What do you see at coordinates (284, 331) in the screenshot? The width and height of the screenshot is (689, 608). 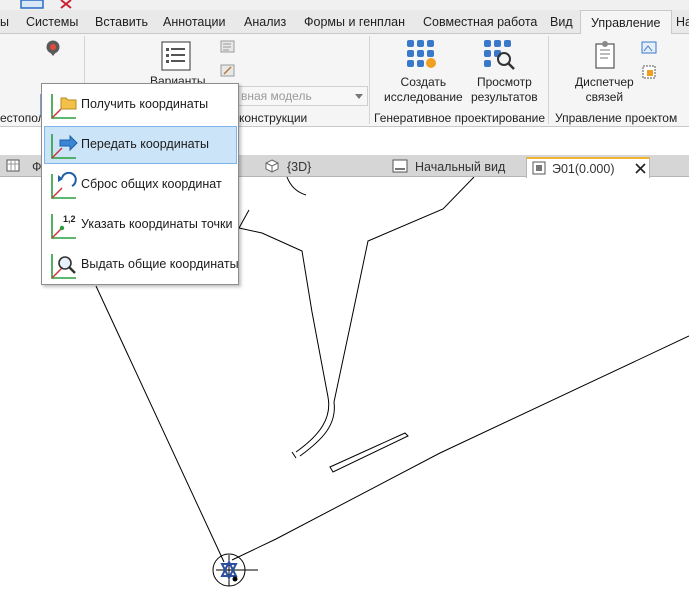 I see `road-line-left` at bounding box center [284, 331].